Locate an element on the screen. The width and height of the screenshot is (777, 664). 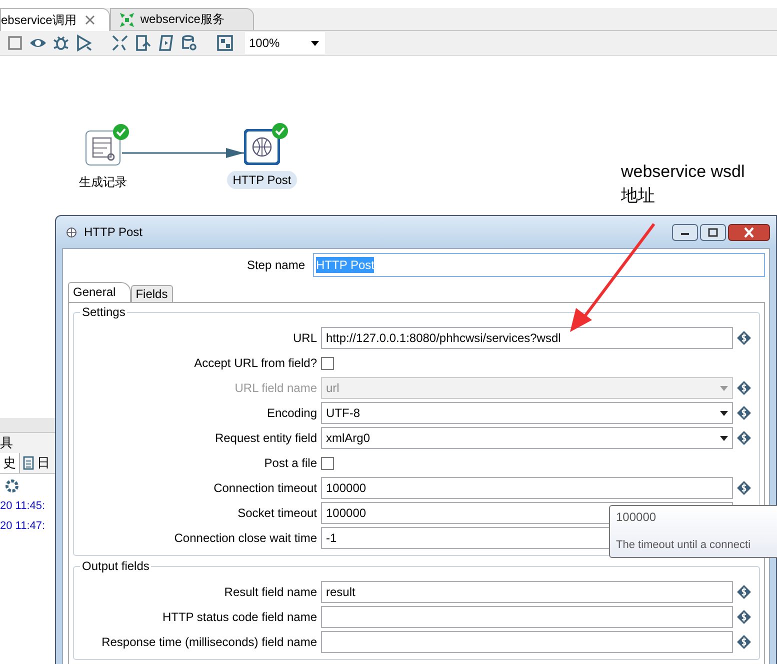
group-title: Settings is located at coordinates (104, 312).